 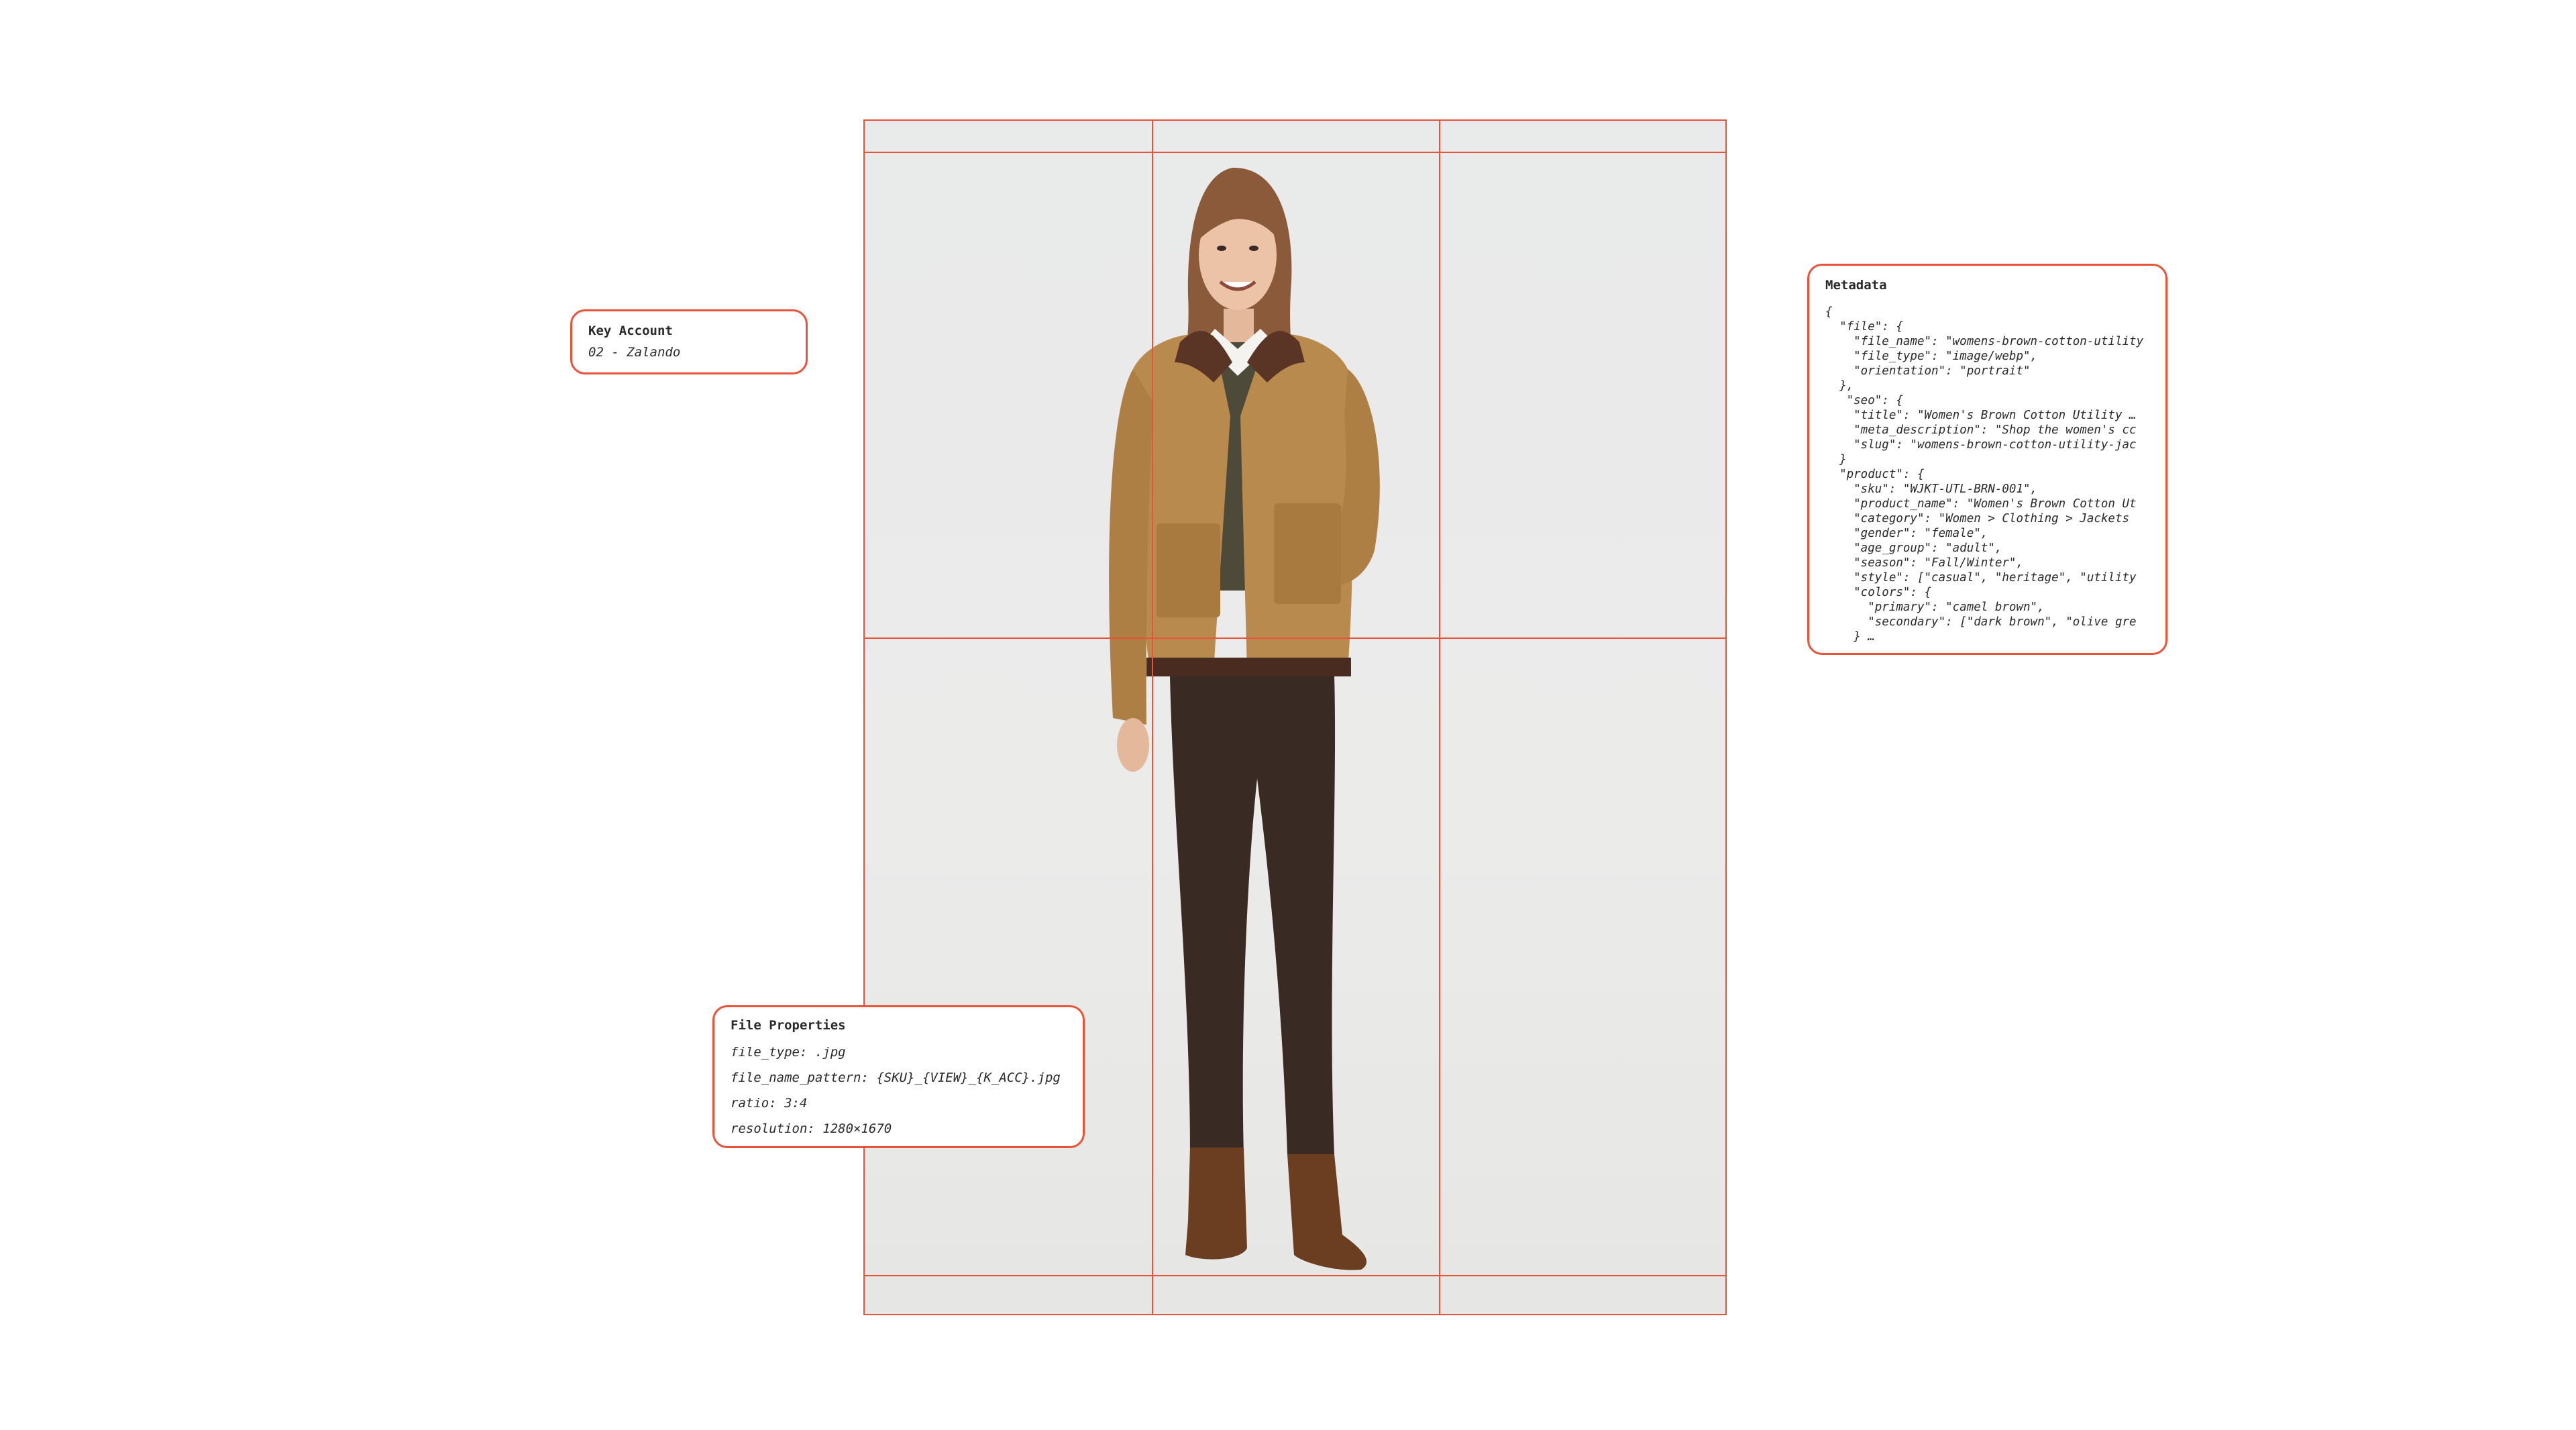 I want to click on metadata-line: "seo": {, so click(x=1864, y=400).